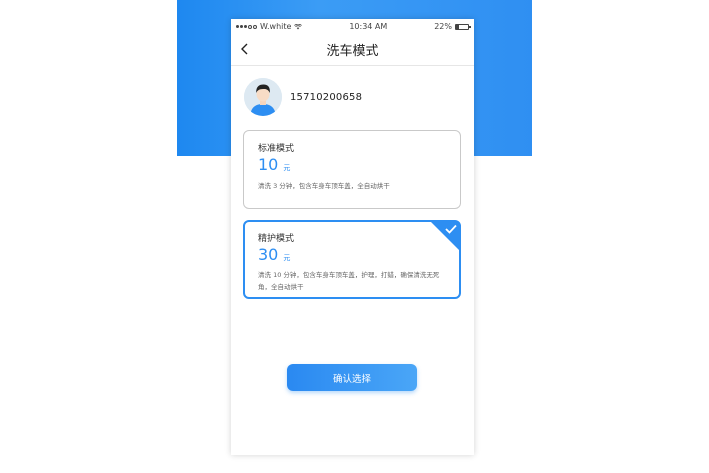 Image resolution: width=709 pixels, height=473 pixels. What do you see at coordinates (276, 149) in the screenshot?
I see `mode-name: 标准模式` at bounding box center [276, 149].